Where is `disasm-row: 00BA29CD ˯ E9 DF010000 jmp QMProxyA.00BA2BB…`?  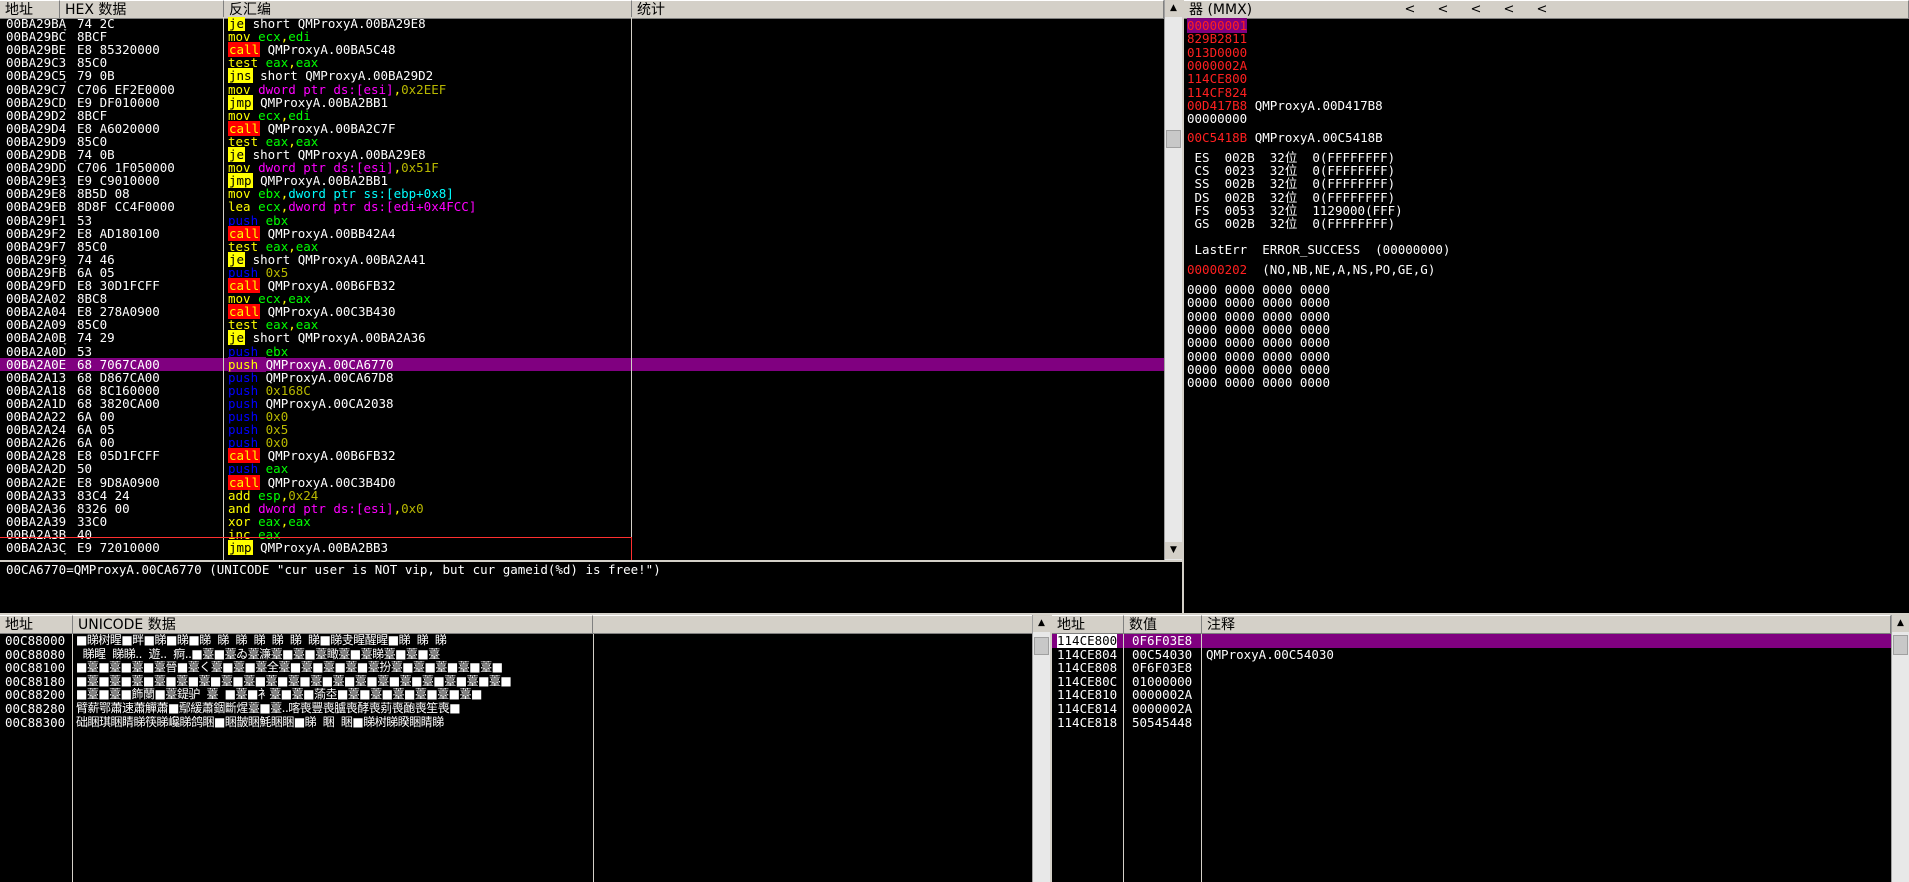
disasm-row: 00BA29CD ˯ E9 DF010000 jmp QMProxyA.00BA2BB… is located at coordinates (582, 102).